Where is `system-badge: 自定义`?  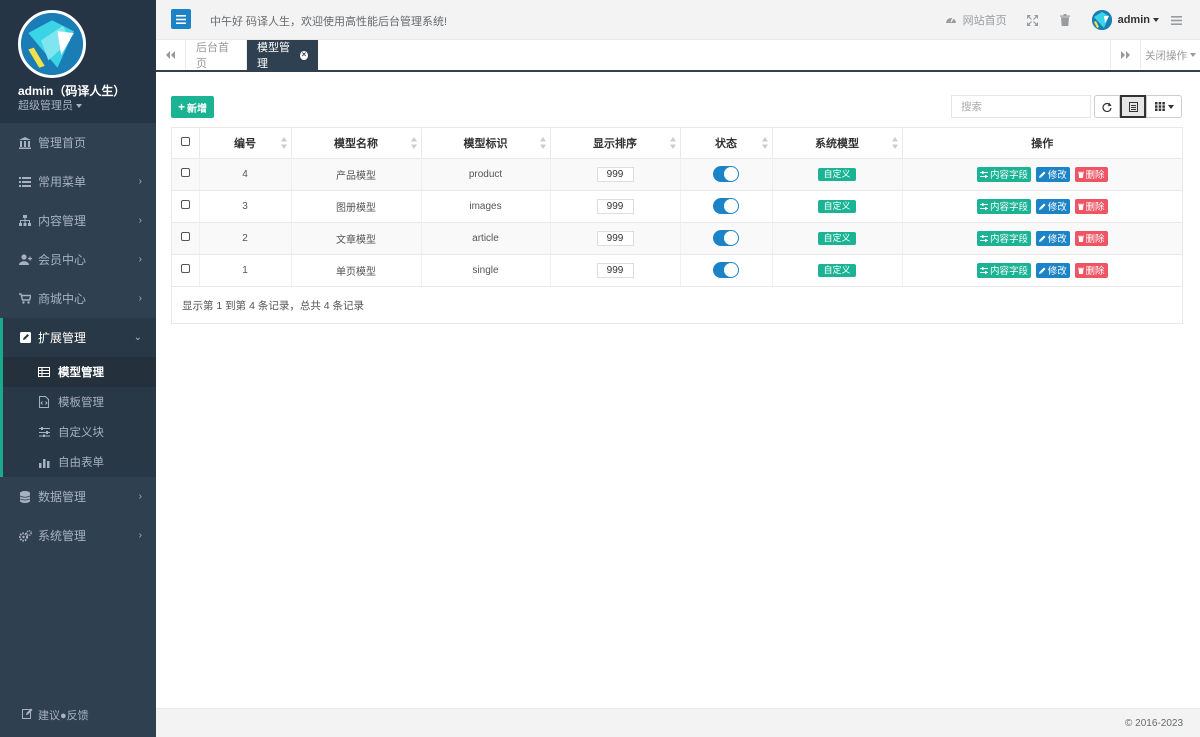 system-badge: 自定义 is located at coordinates (837, 270).